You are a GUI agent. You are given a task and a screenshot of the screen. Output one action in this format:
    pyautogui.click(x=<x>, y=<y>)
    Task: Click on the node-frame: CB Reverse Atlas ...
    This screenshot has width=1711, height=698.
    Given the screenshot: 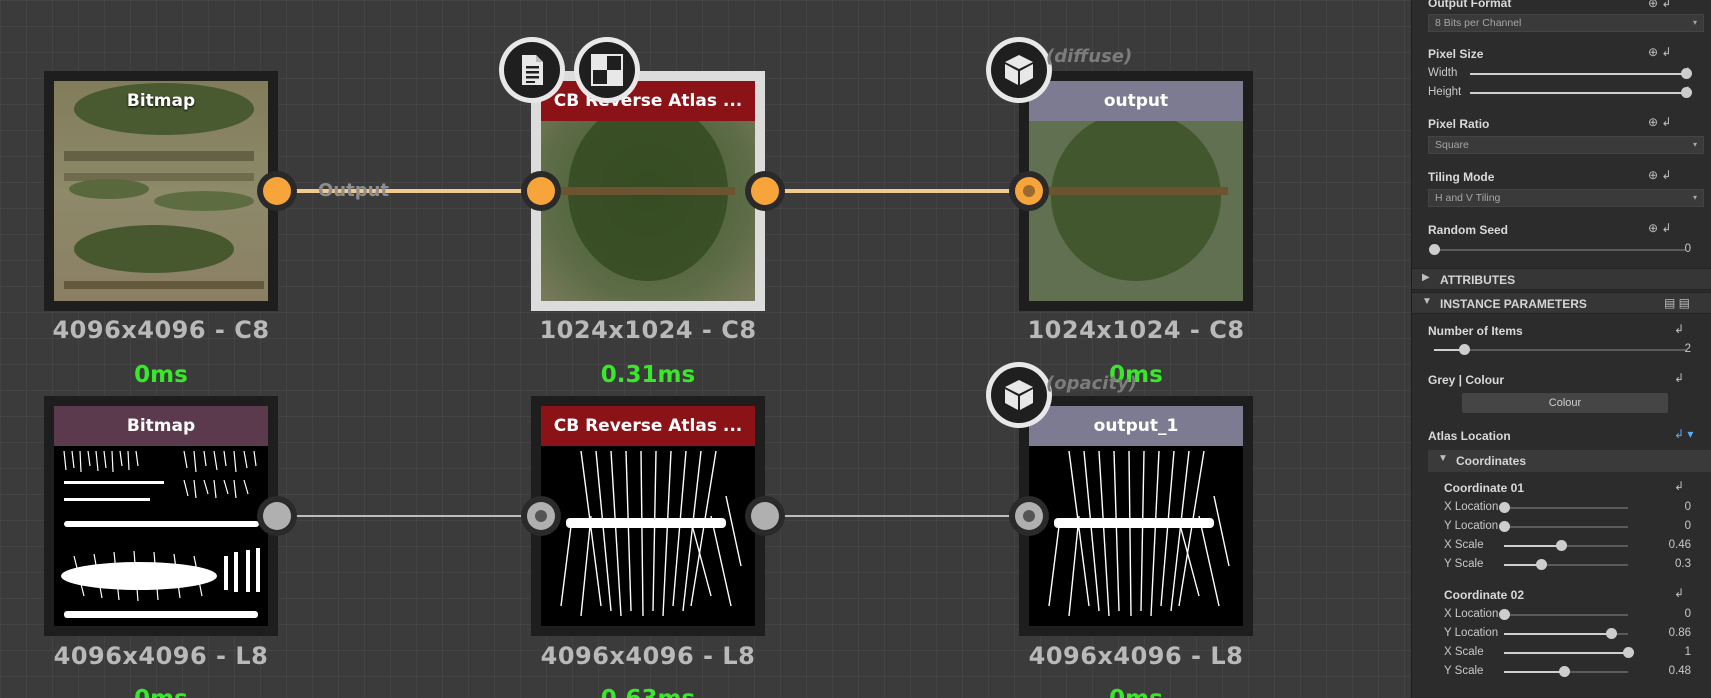 What is the action you would take?
    pyautogui.click(x=648, y=191)
    